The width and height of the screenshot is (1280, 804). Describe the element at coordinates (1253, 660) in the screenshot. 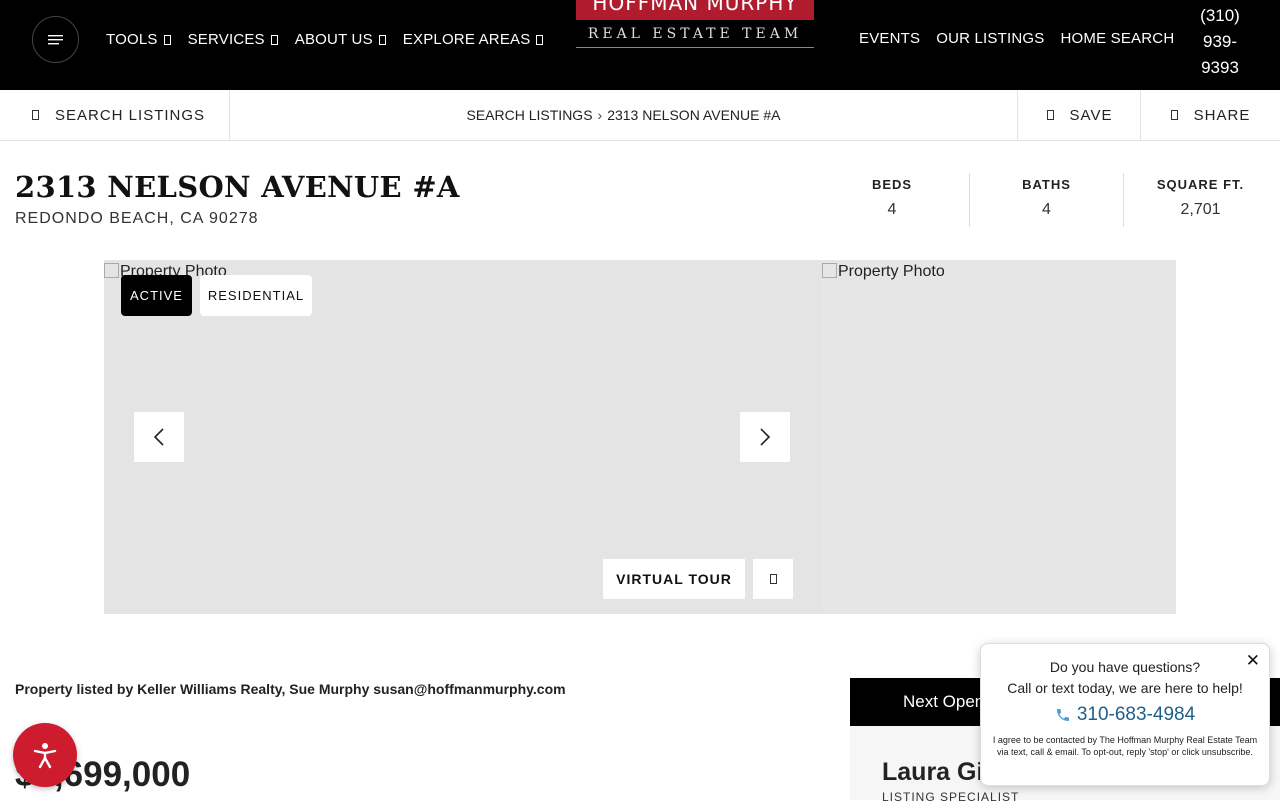

I see `close-chat-button: ✕` at that location.